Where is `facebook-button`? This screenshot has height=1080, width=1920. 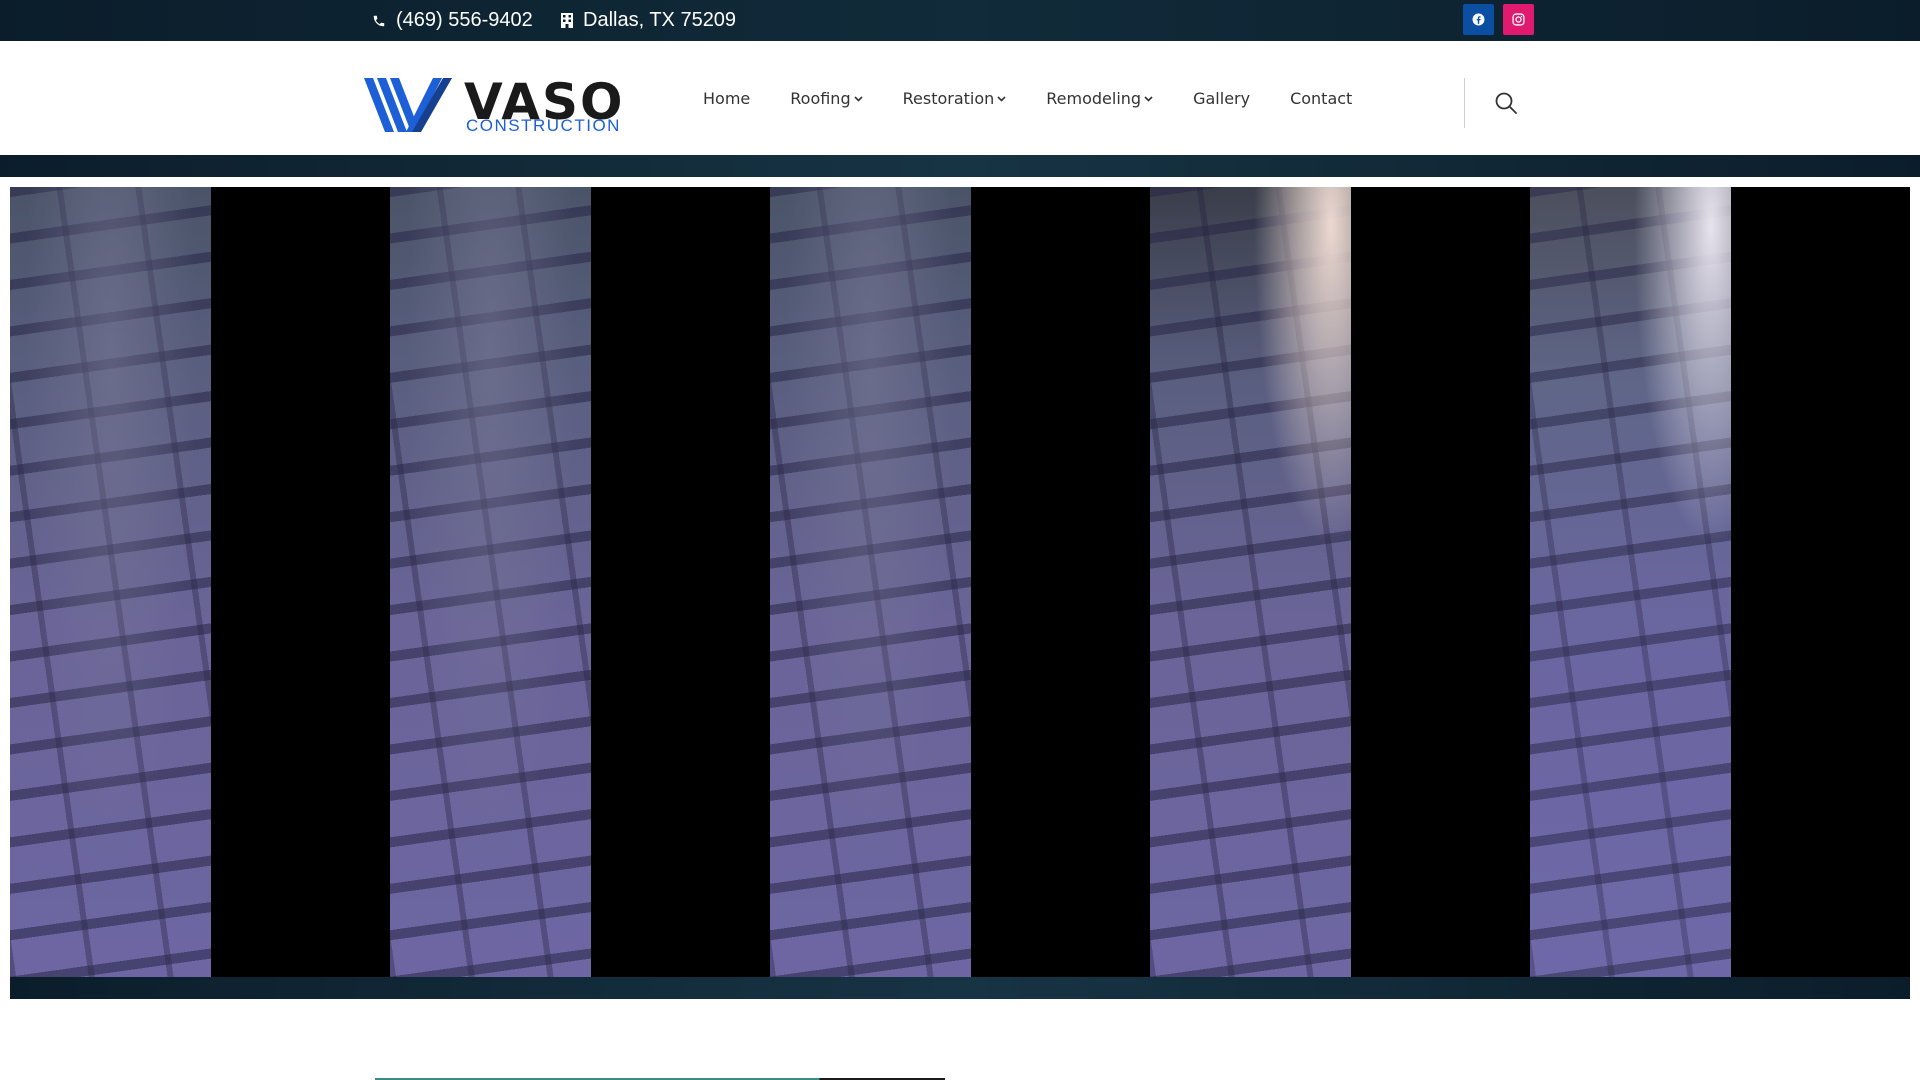
facebook-button is located at coordinates (1478, 19).